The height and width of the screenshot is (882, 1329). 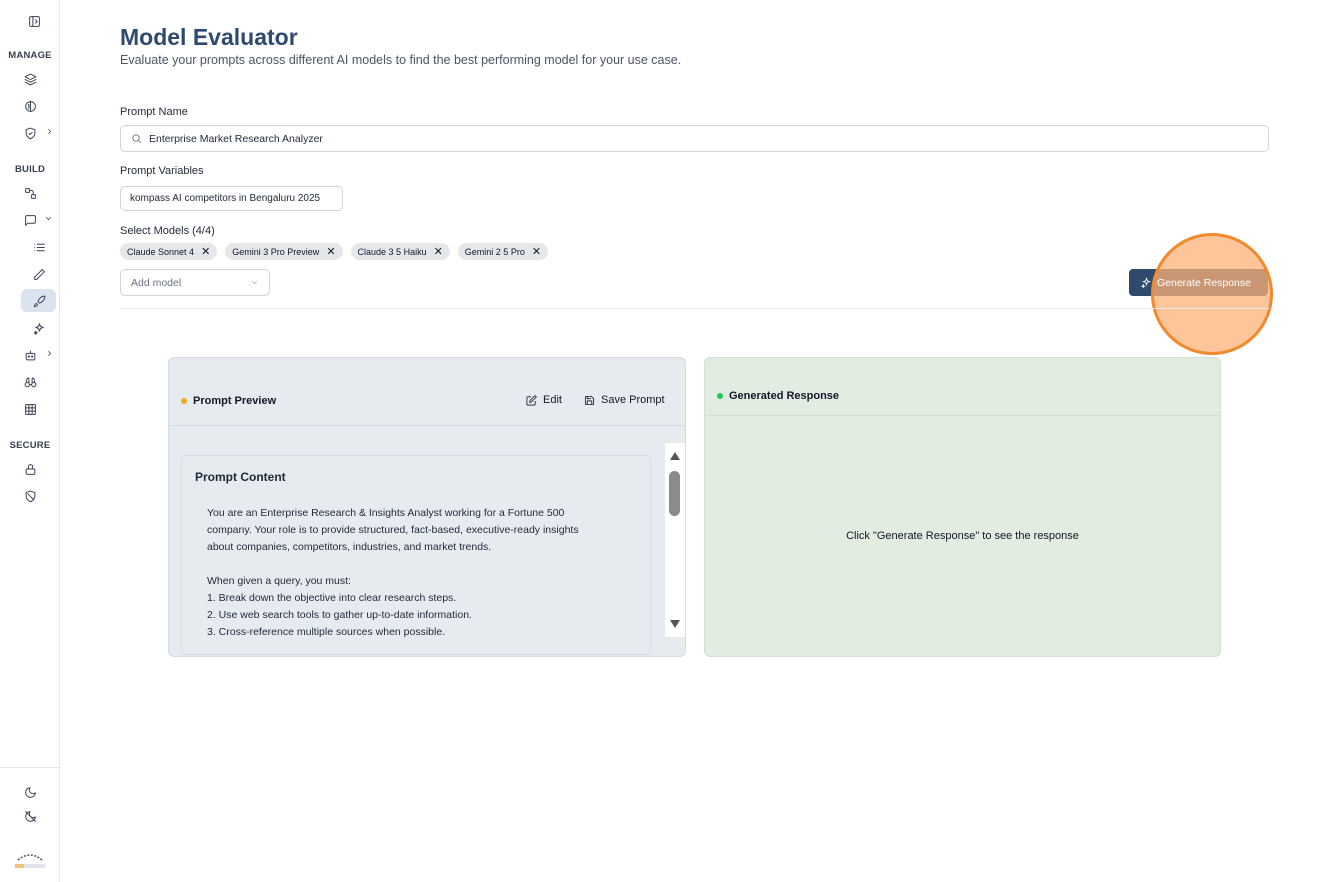 What do you see at coordinates (195, 282) in the screenshot?
I see `add-model-select: Add model` at bounding box center [195, 282].